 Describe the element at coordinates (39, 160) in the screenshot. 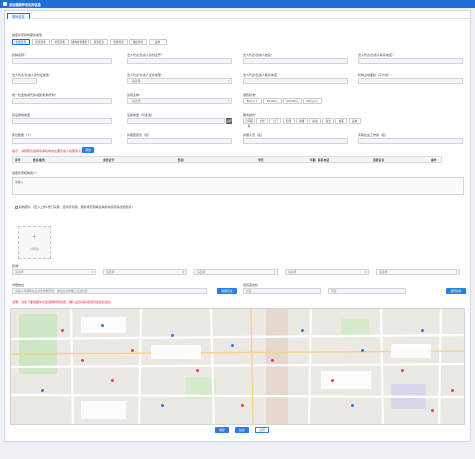

I see `col-name: 姓名/职务` at that location.